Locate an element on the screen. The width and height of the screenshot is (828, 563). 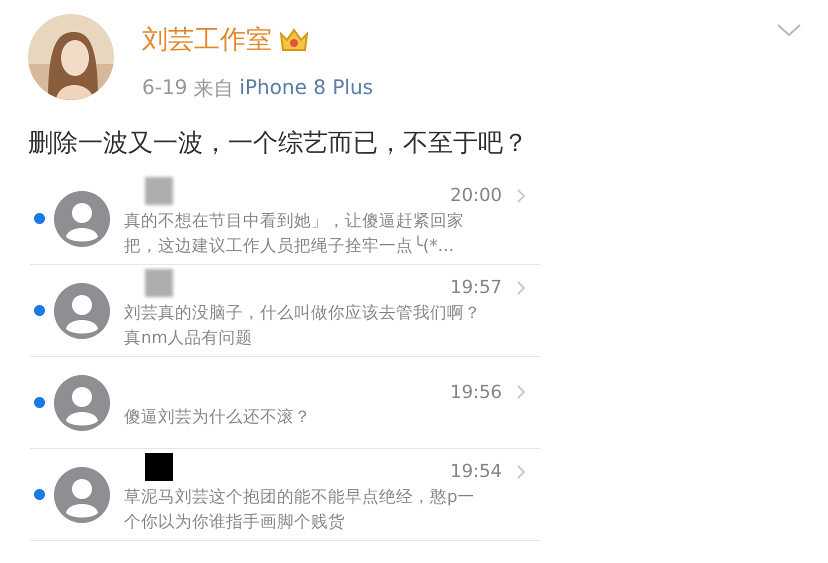
message-preview: 草泥马刘芸这个抱团的能不能早点绝经，憨p一个你以为你谁指手画脚个贱货 is located at coordinates (305, 509).